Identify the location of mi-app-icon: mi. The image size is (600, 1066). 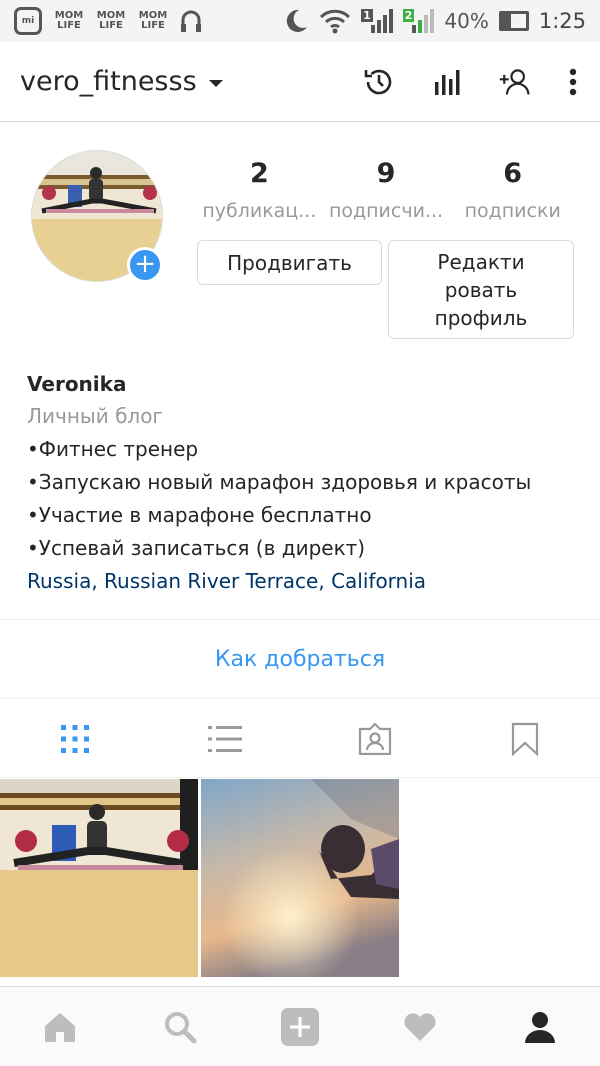
(28, 21).